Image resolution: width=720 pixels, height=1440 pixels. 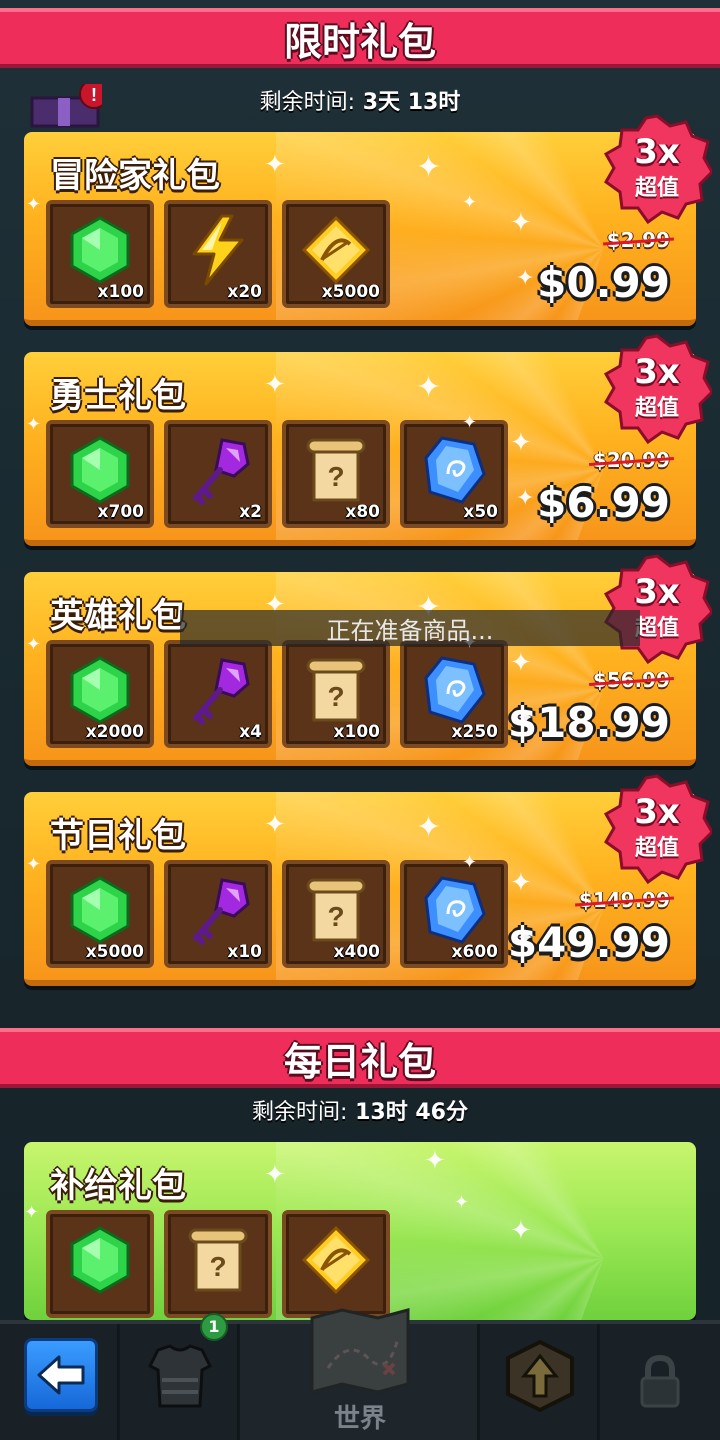 I want to click on pack-item-slot: x600, so click(x=454, y=914).